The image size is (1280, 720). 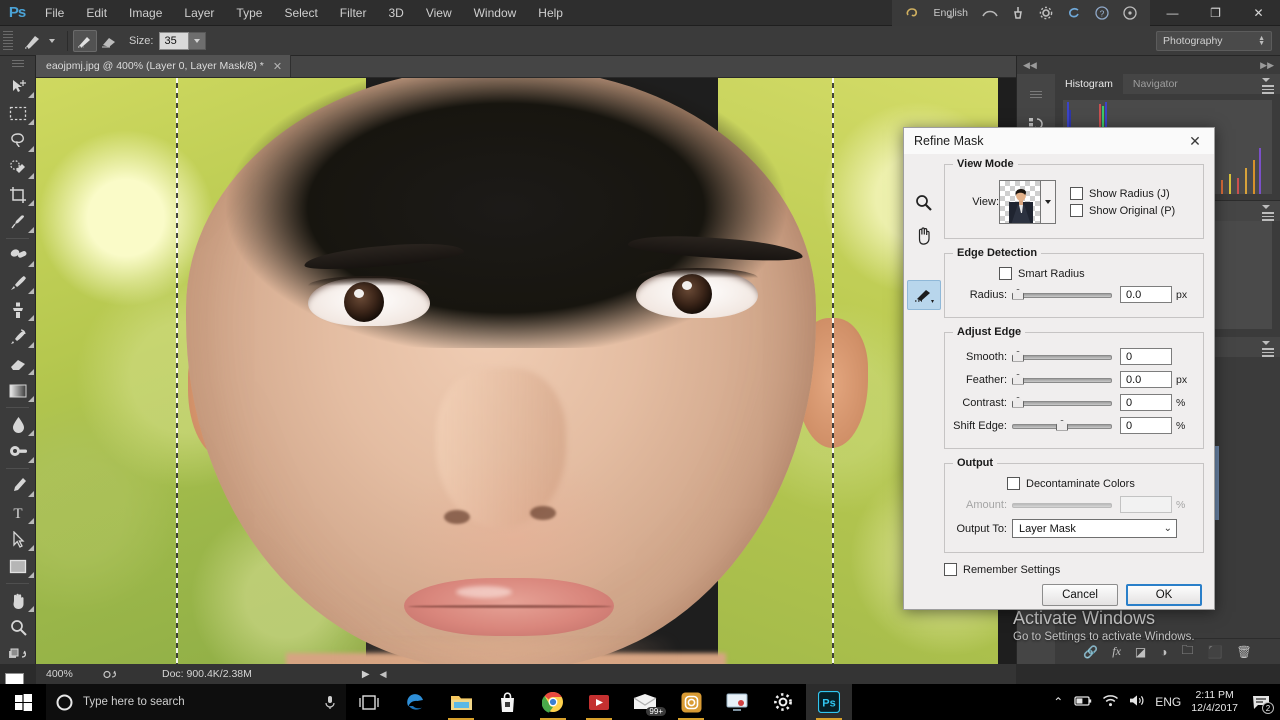 What do you see at coordinates (1036, 95) in the screenshot?
I see `rail-grip` at bounding box center [1036, 95].